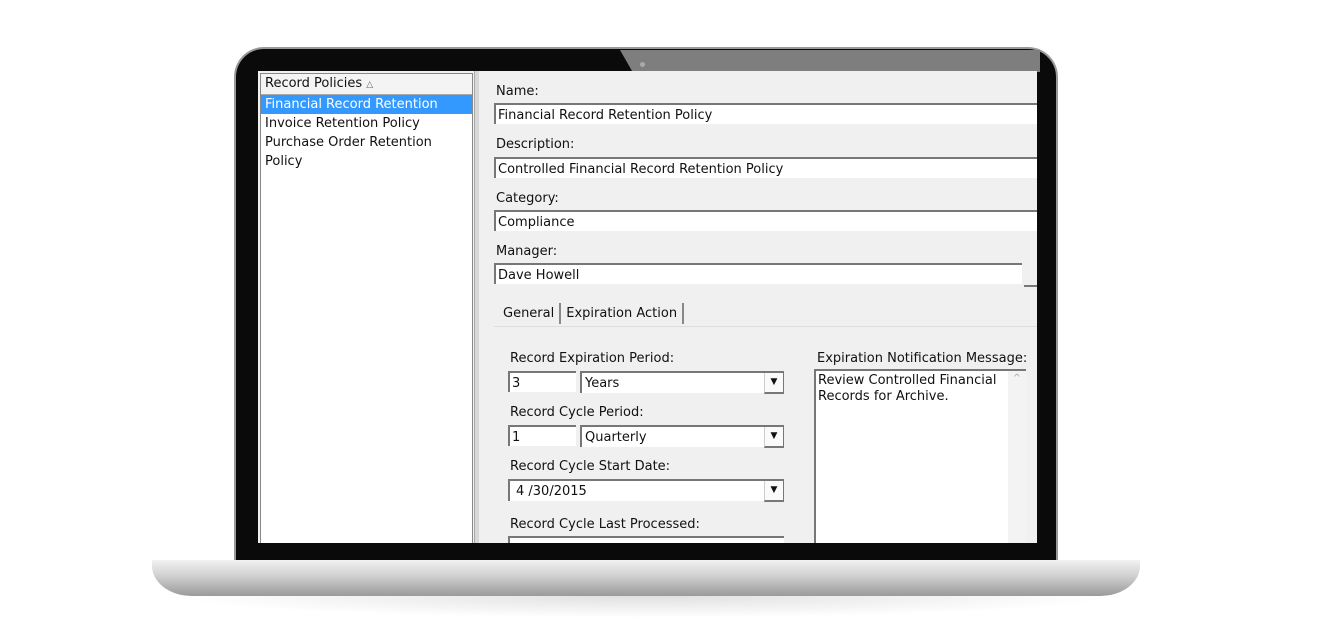  I want to click on manager-input: Dave Howell, so click(758, 273).